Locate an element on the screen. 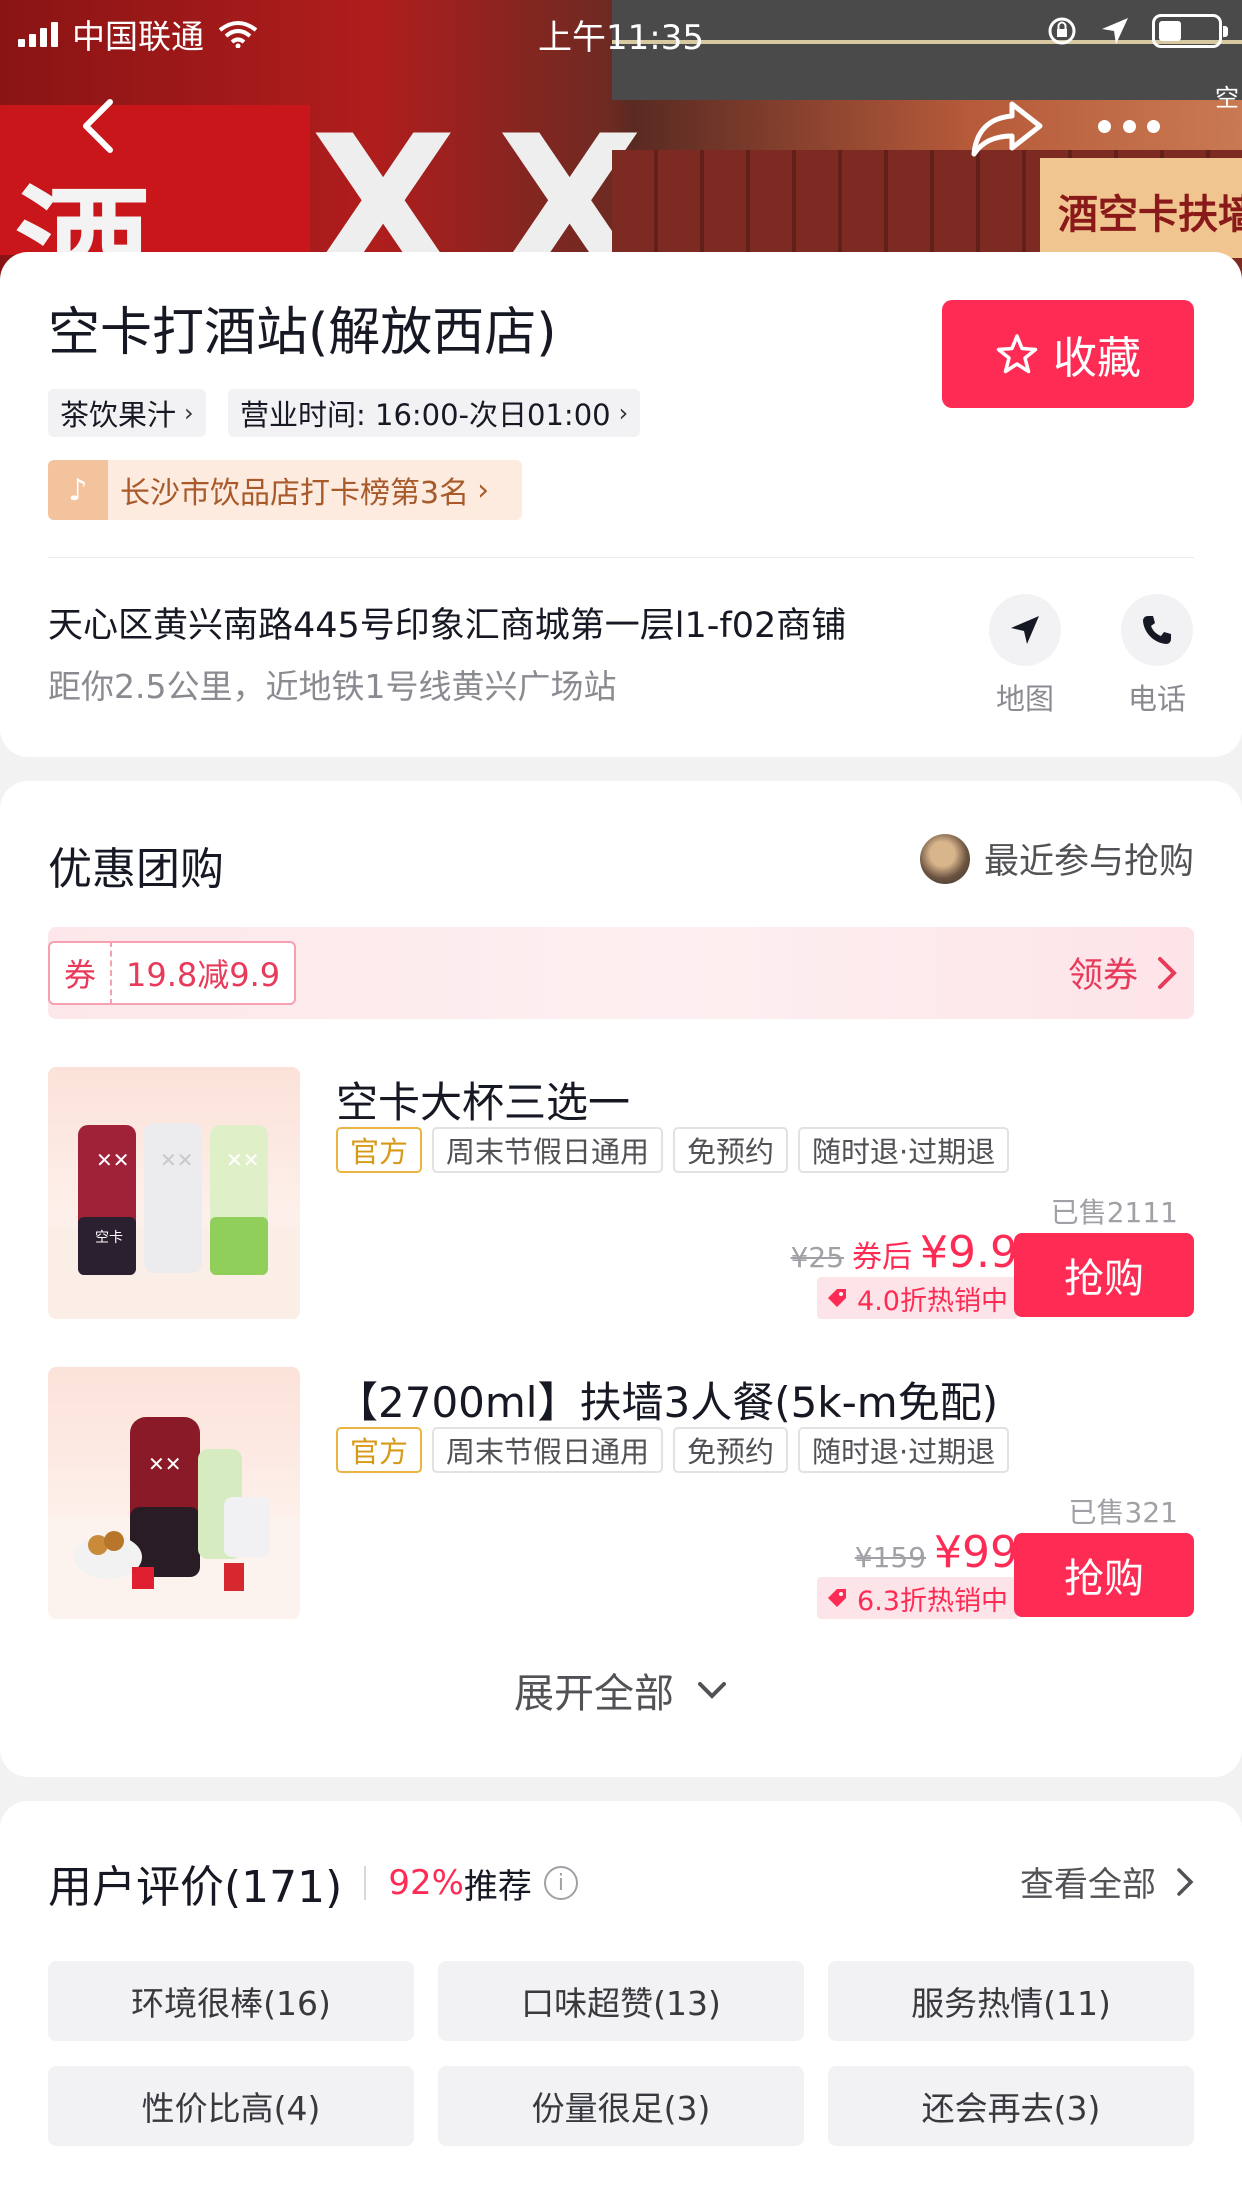  recent-buyers: 最近参与抢购 is located at coordinates (1056, 858).